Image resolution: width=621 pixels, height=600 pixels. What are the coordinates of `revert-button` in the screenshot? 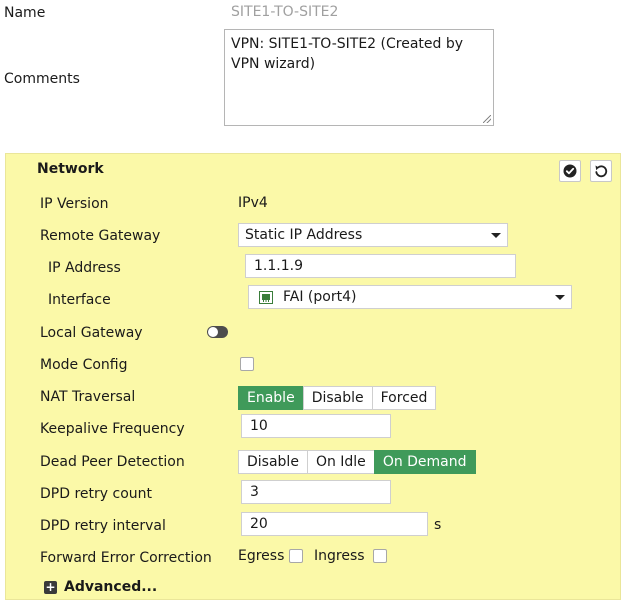 It's located at (601, 171).